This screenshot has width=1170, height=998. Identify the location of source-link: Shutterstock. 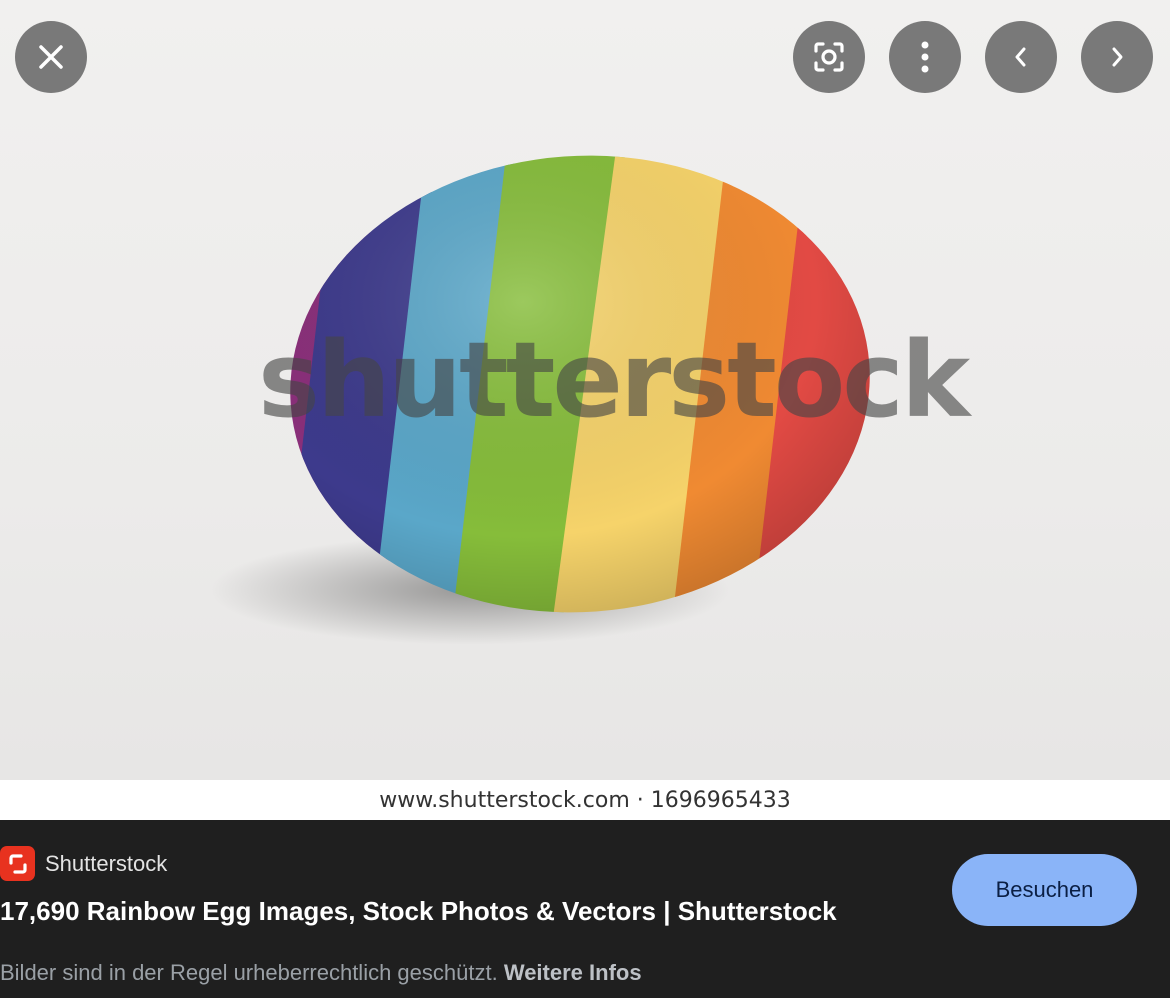
(83, 863).